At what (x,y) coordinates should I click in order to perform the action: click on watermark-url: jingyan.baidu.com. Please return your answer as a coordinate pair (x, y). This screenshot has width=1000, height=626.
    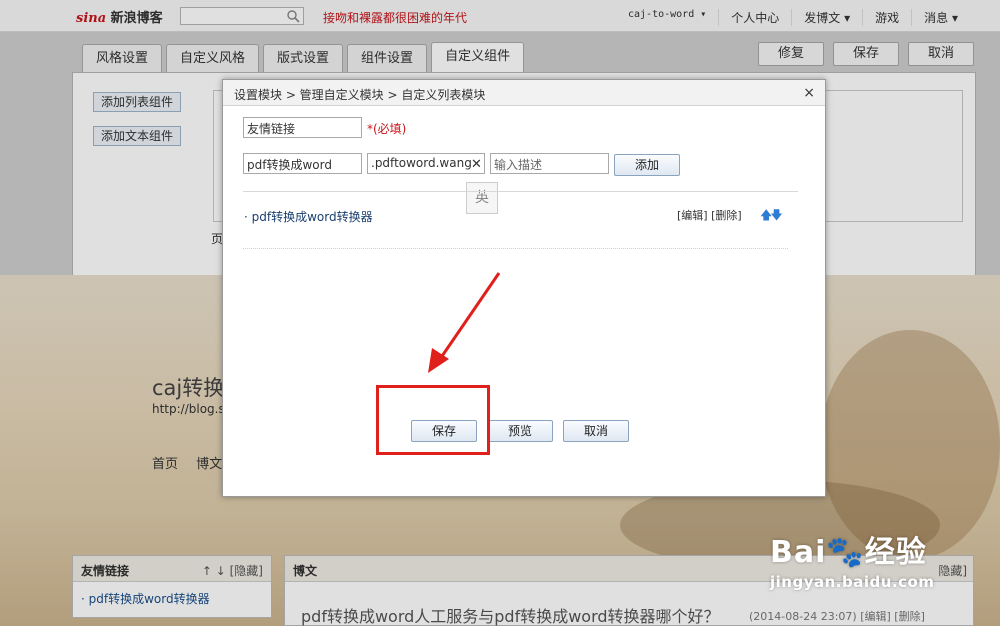
    Looking at the image, I should click on (852, 582).